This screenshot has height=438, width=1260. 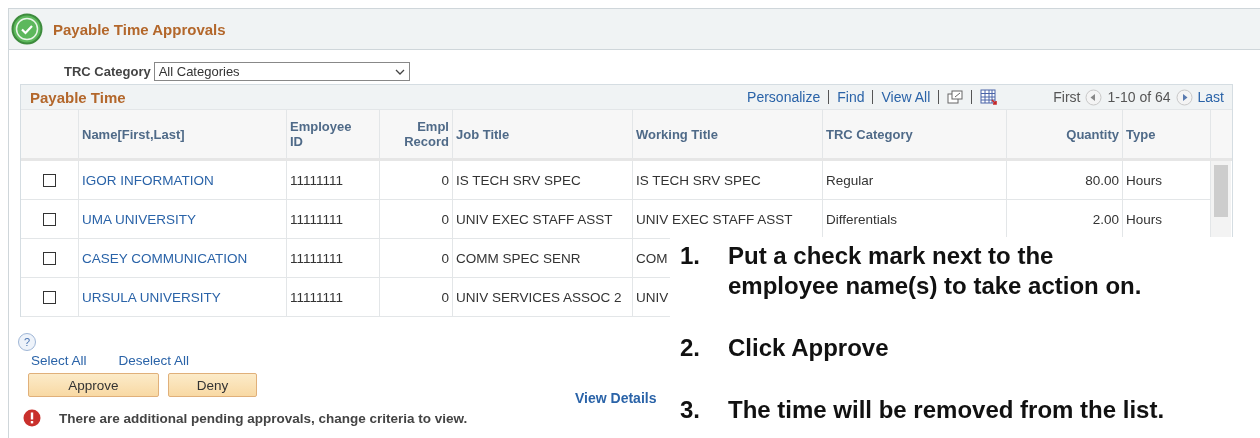 What do you see at coordinates (1105, 219) in the screenshot?
I see `table-cell: 2.00` at bounding box center [1105, 219].